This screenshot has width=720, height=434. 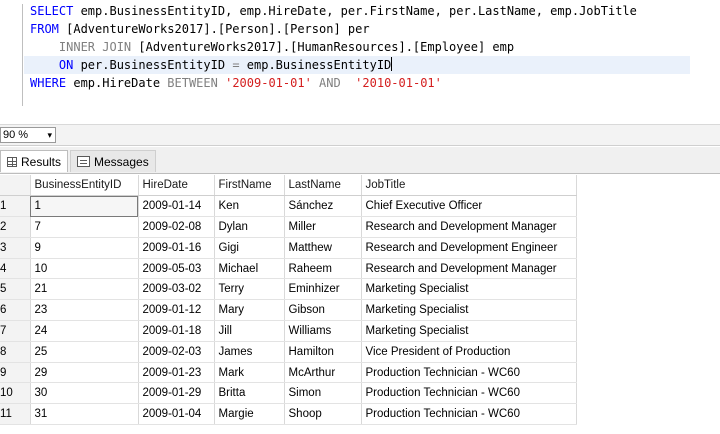 What do you see at coordinates (84, 414) in the screenshot?
I see `grid-cell: 31` at bounding box center [84, 414].